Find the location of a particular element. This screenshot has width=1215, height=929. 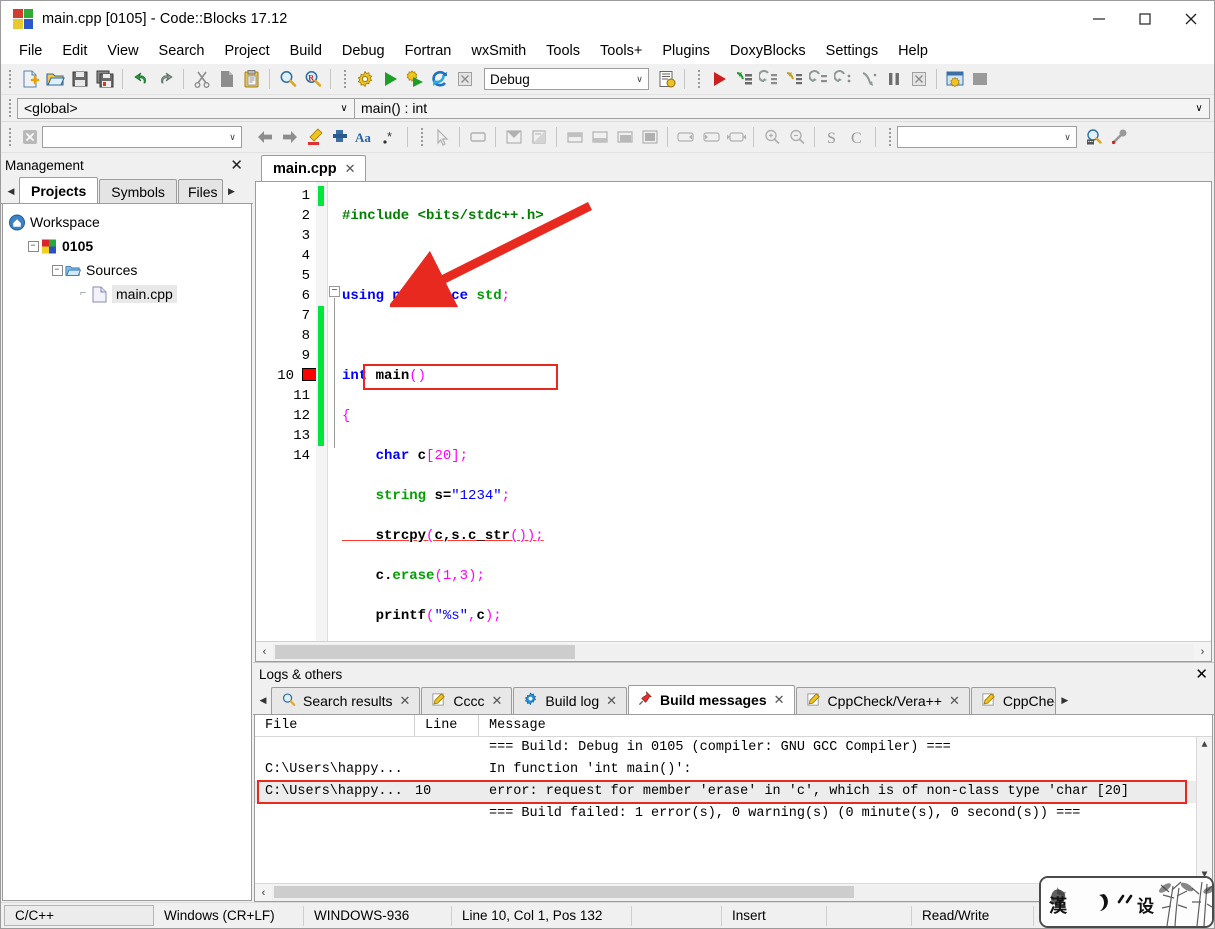

menu-plugins: Plugins is located at coordinates (686, 51).